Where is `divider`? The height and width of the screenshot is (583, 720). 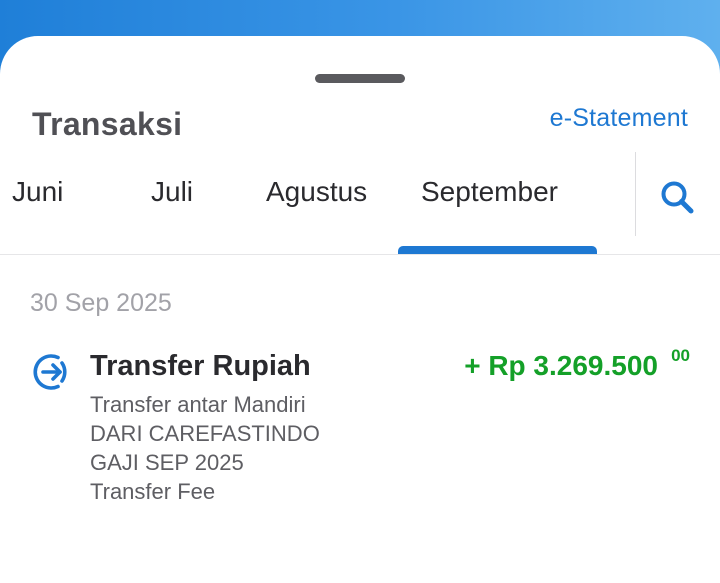 divider is located at coordinates (360, 254).